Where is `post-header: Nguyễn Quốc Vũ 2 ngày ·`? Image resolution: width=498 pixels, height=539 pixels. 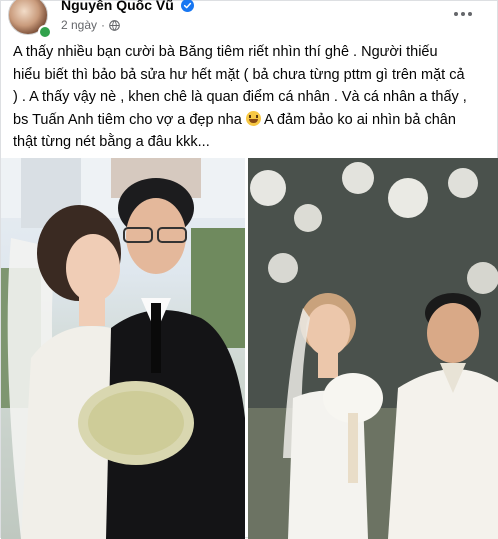
post-header: Nguyễn Quốc Vũ 2 ngày · is located at coordinates (249, 20).